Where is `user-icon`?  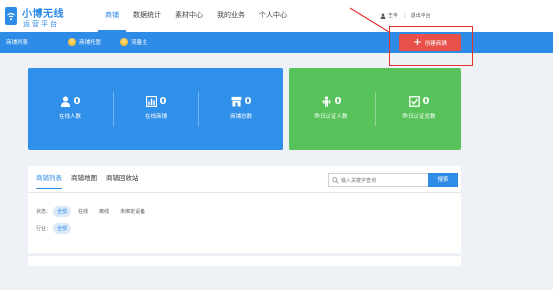 user-icon is located at coordinates (65, 101).